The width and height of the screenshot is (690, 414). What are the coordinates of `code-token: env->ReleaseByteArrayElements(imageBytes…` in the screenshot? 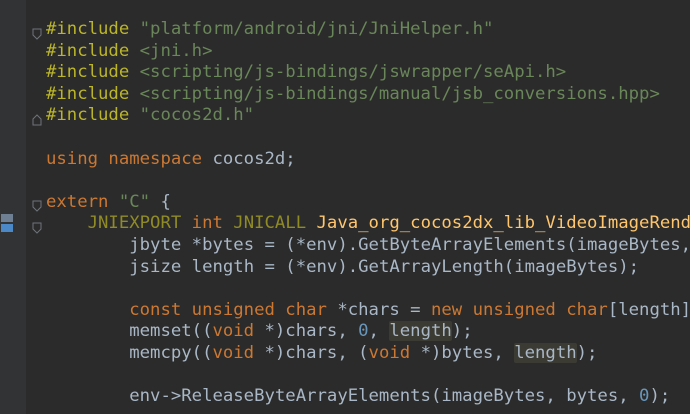 It's located at (343, 396).